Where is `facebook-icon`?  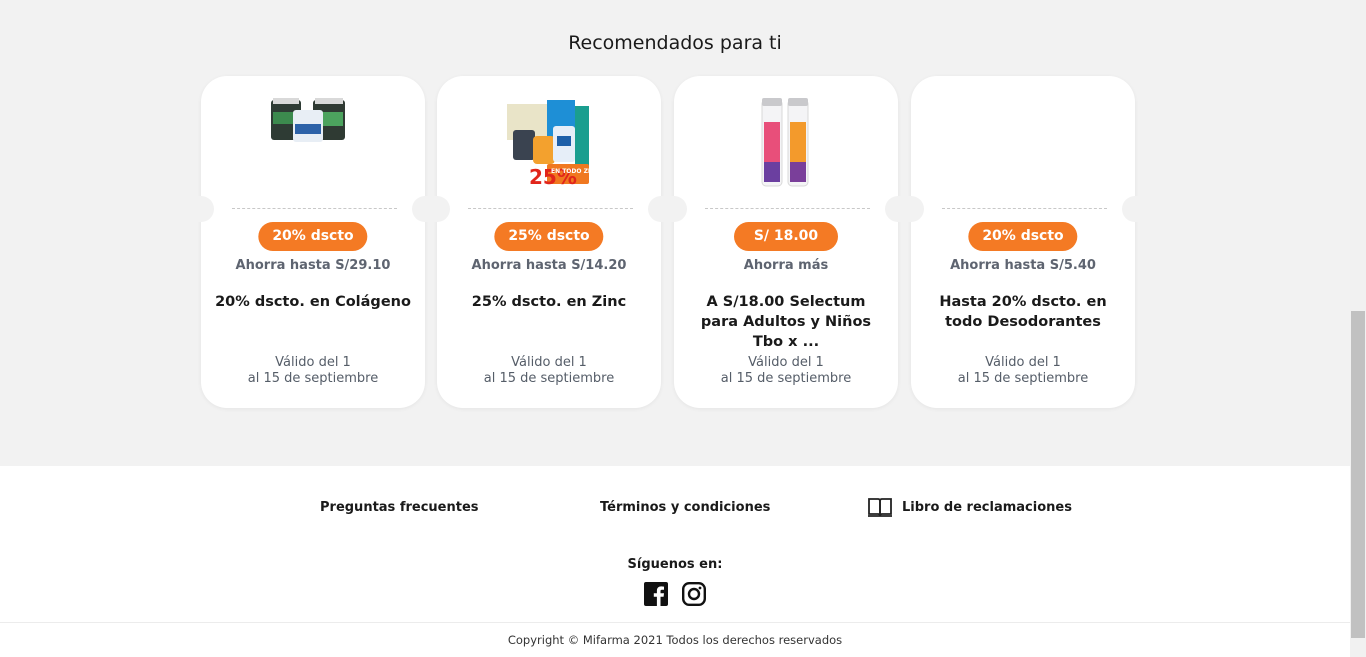
facebook-icon is located at coordinates (656, 596).